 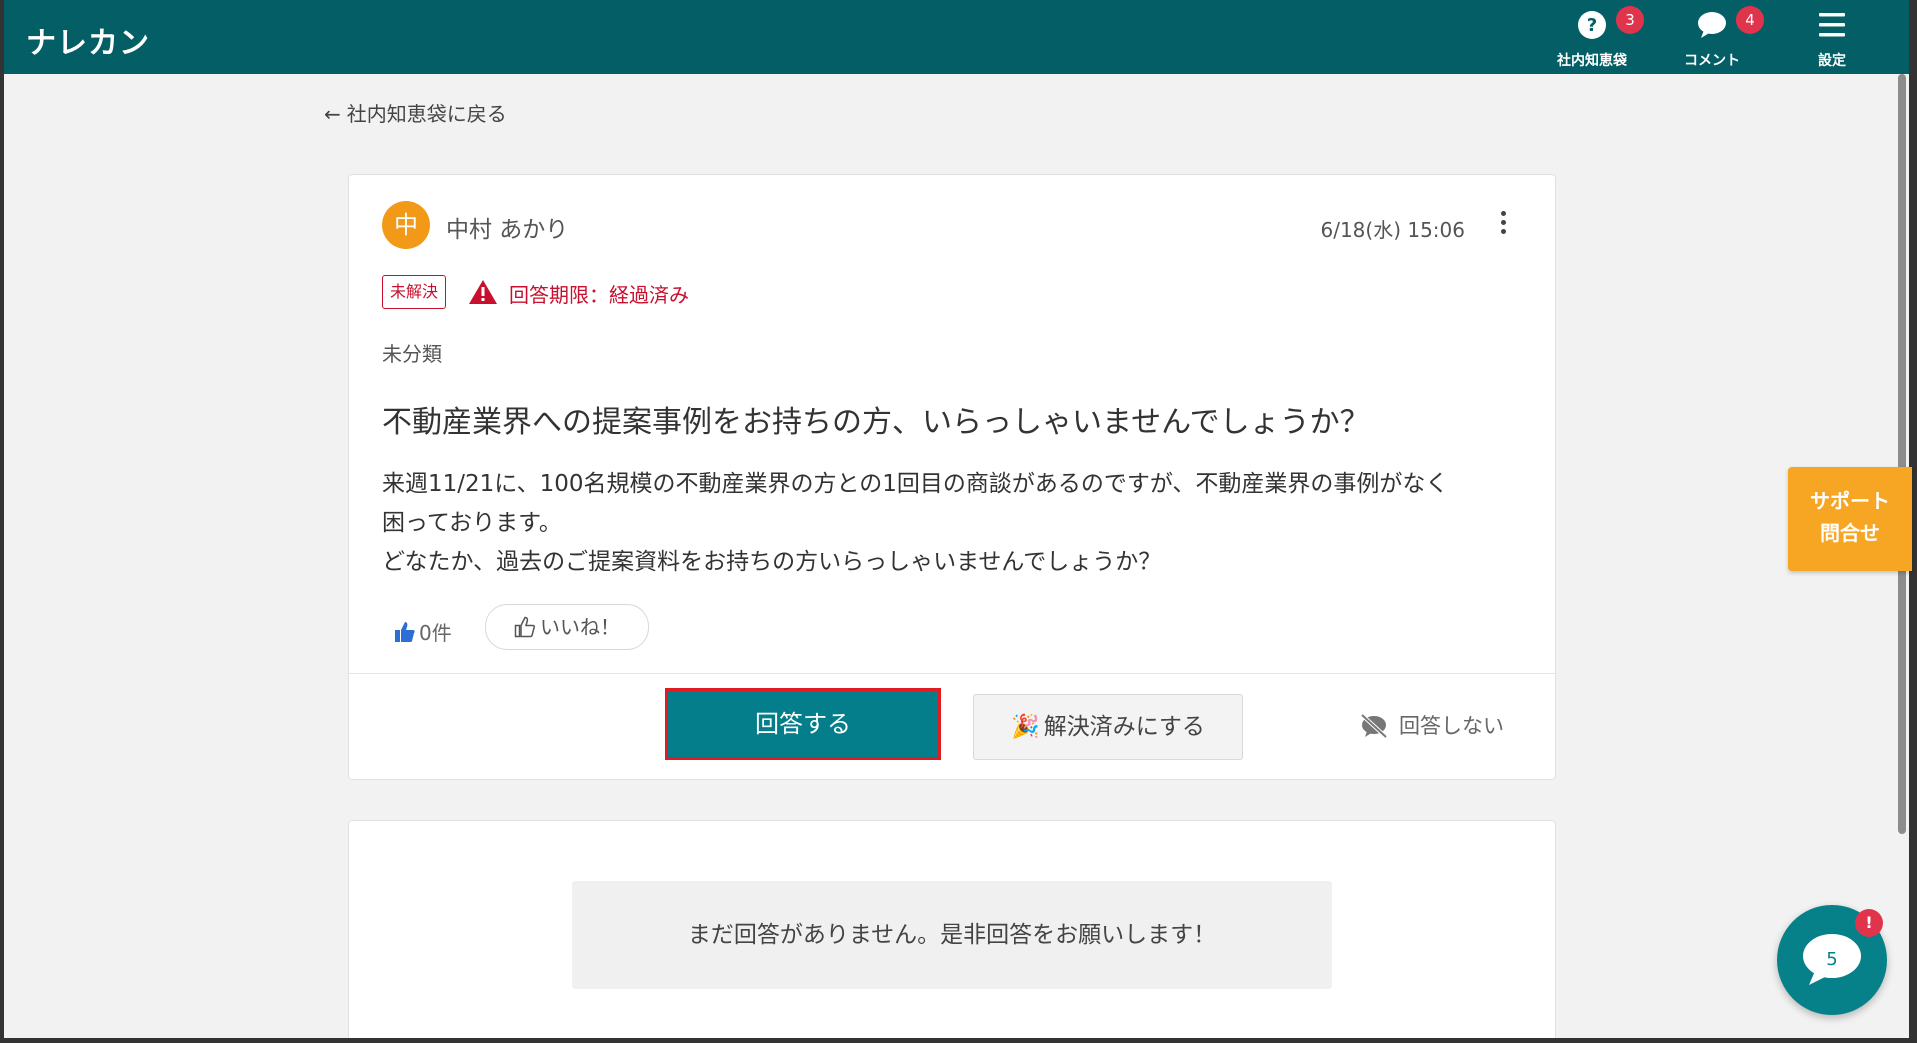 What do you see at coordinates (1850, 533) in the screenshot?
I see `support-label-2: 問合せ` at bounding box center [1850, 533].